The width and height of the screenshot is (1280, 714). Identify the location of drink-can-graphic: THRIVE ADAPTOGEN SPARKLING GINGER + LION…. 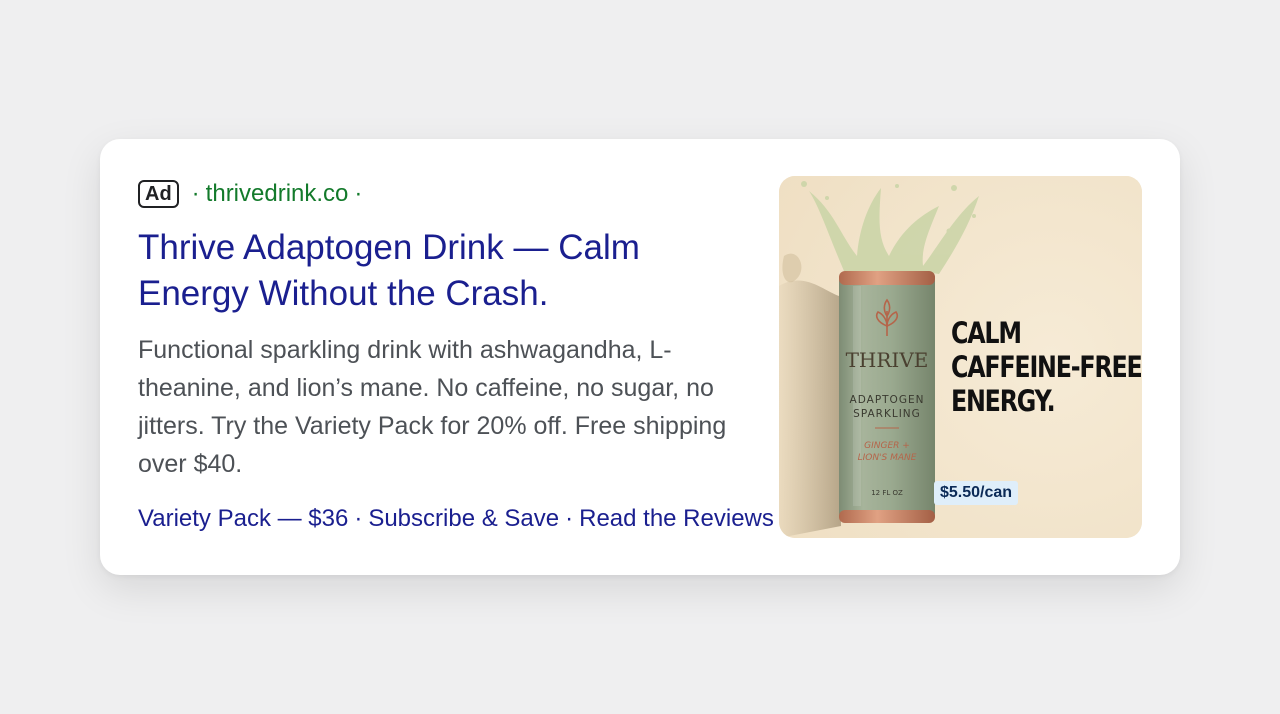
(887, 397).